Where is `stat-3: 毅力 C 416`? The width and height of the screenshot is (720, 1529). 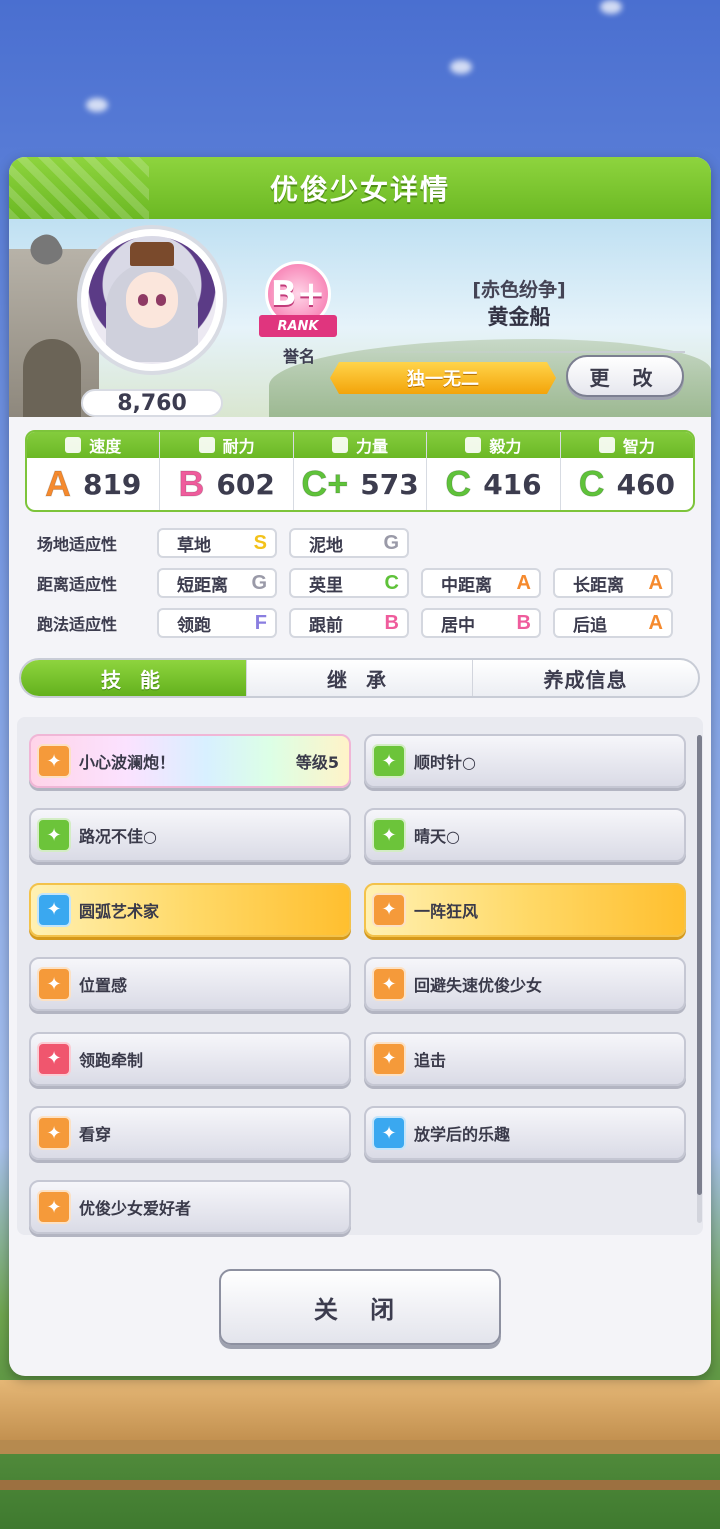
stat-3: 毅力 C 416 is located at coordinates (494, 471).